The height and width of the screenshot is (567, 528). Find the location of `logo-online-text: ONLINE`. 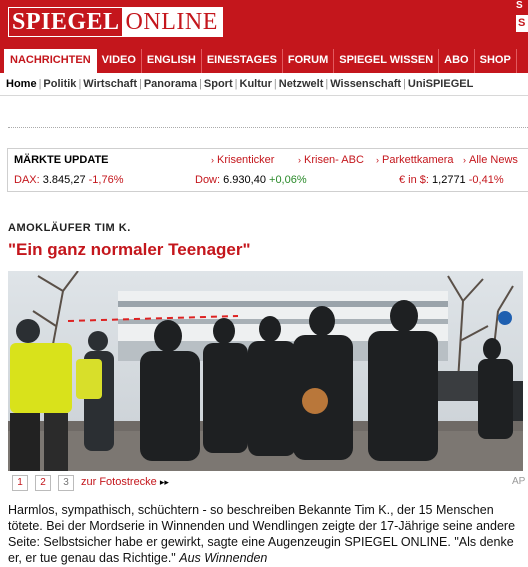

logo-online-text: ONLINE is located at coordinates (171, 22).